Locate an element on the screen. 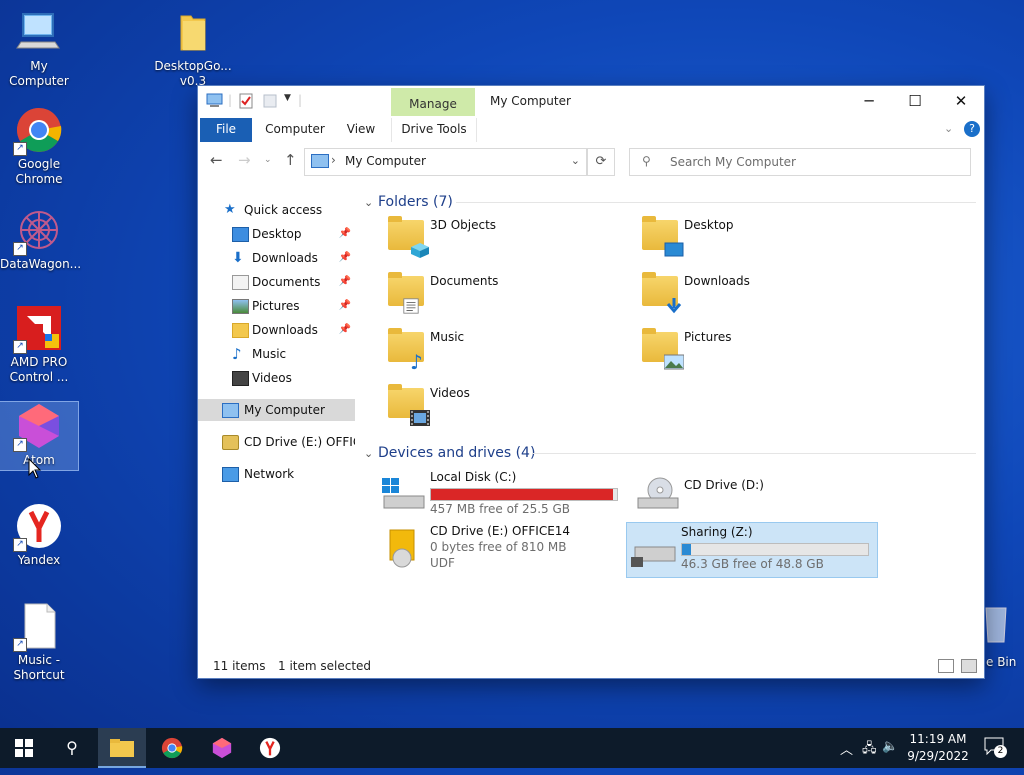  qa-customize-icon: ▼ is located at coordinates (287, 102).